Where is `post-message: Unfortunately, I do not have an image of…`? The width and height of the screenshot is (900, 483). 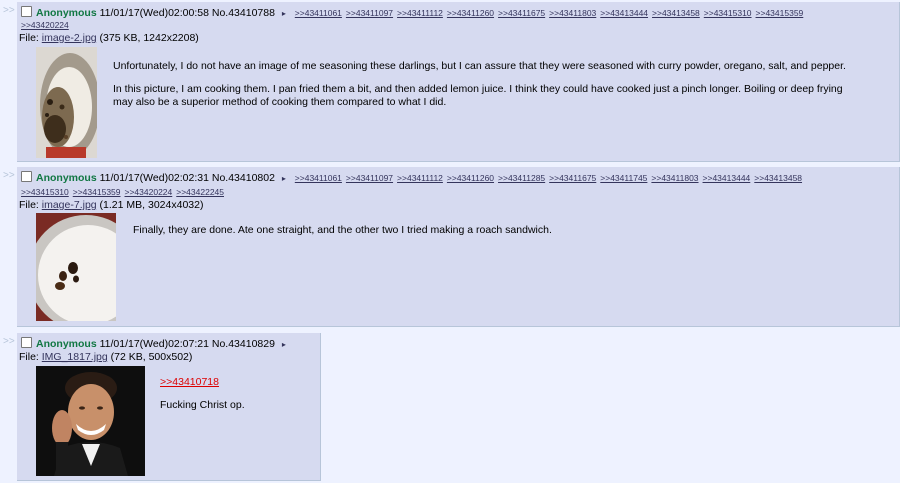
post-message: Unfortunately, I do not have an image of… is located at coordinates (485, 89).